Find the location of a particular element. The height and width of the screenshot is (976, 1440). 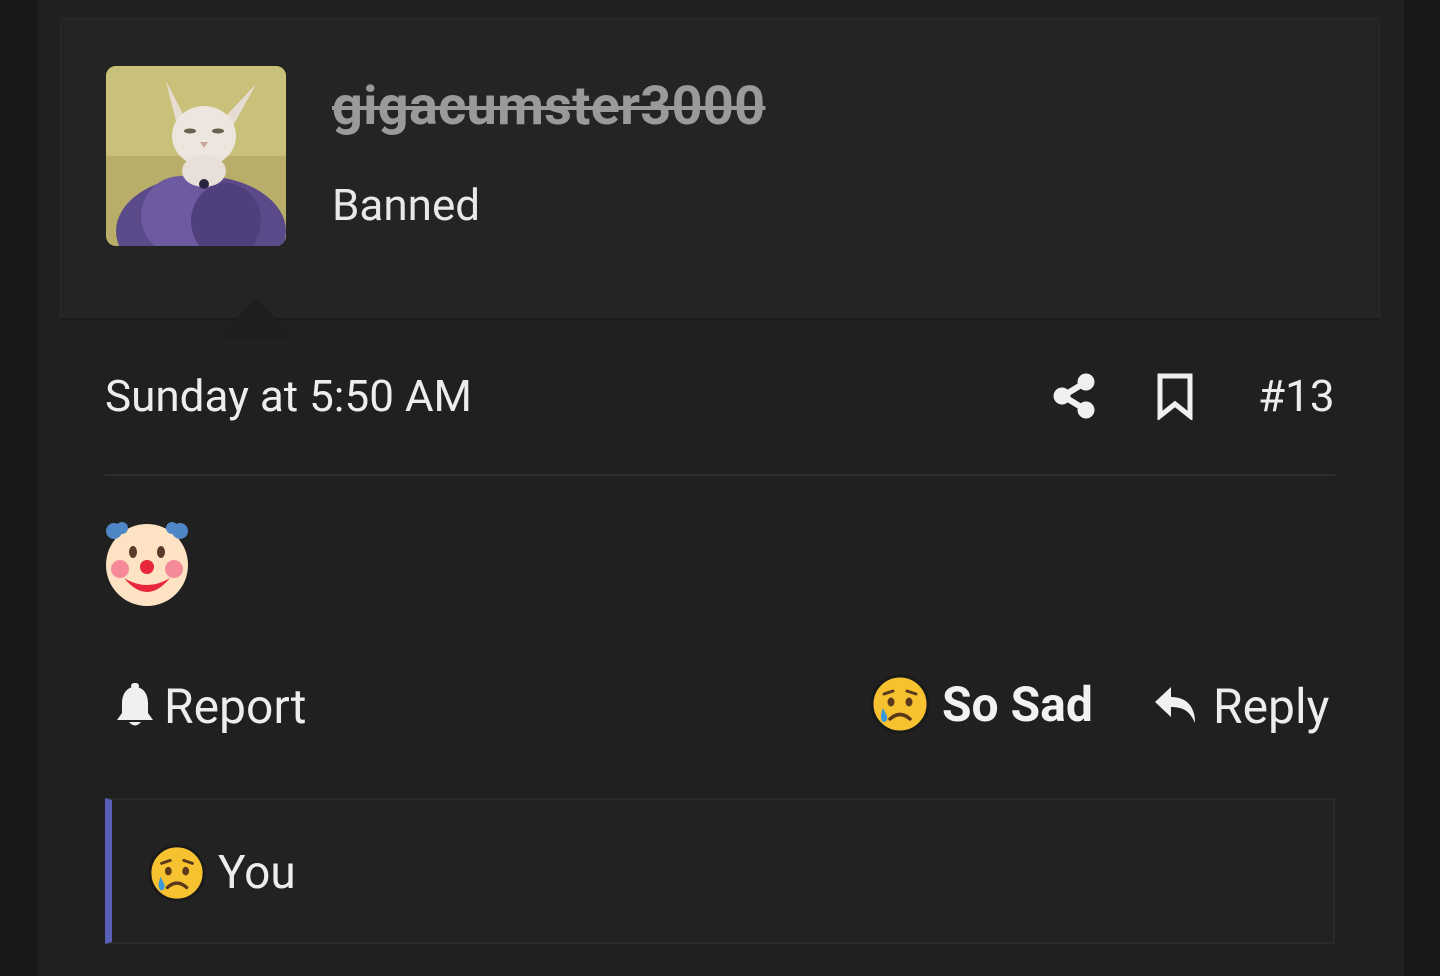

avatar is located at coordinates (196, 156).